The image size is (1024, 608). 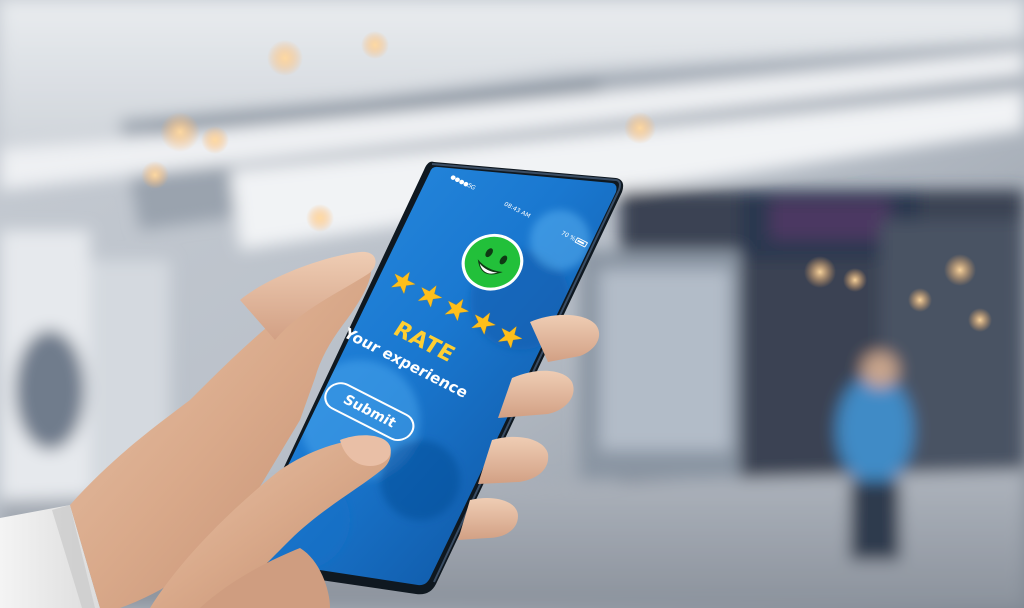 What do you see at coordinates (369, 412) in the screenshot?
I see `submit-button: Submit` at bounding box center [369, 412].